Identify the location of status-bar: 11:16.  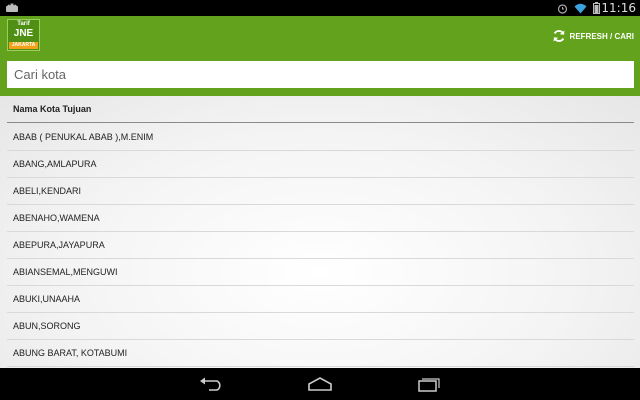
(320, 8).